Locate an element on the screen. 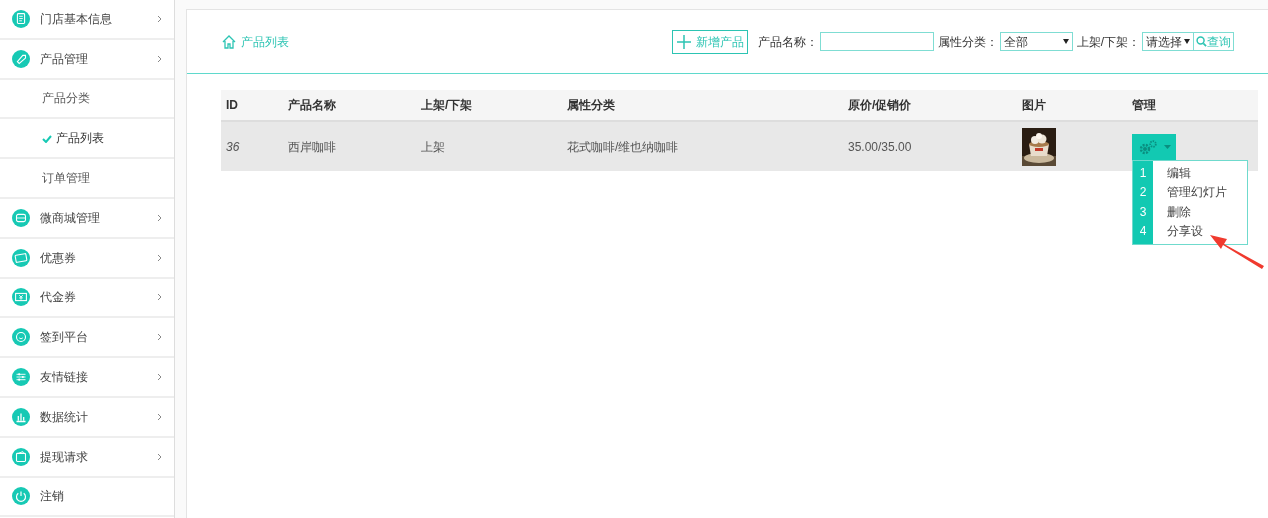  sidebar-subitem: 订单管理 is located at coordinates (66, 178).